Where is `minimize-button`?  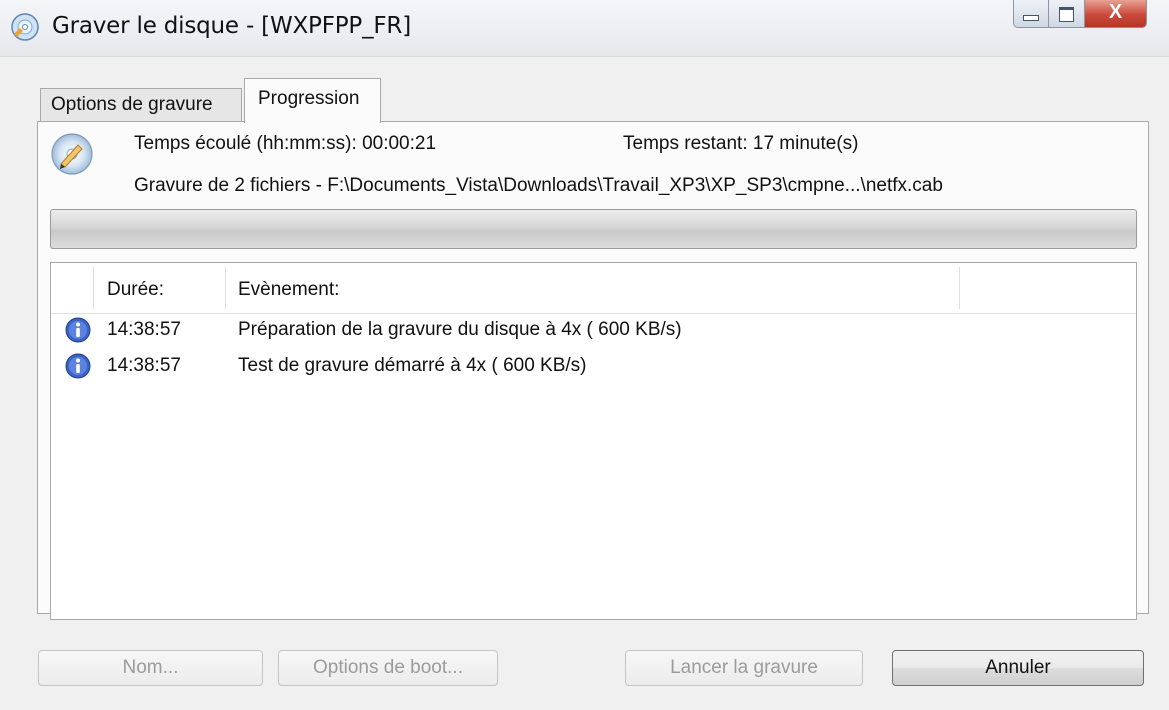 minimize-button is located at coordinates (1031, 14).